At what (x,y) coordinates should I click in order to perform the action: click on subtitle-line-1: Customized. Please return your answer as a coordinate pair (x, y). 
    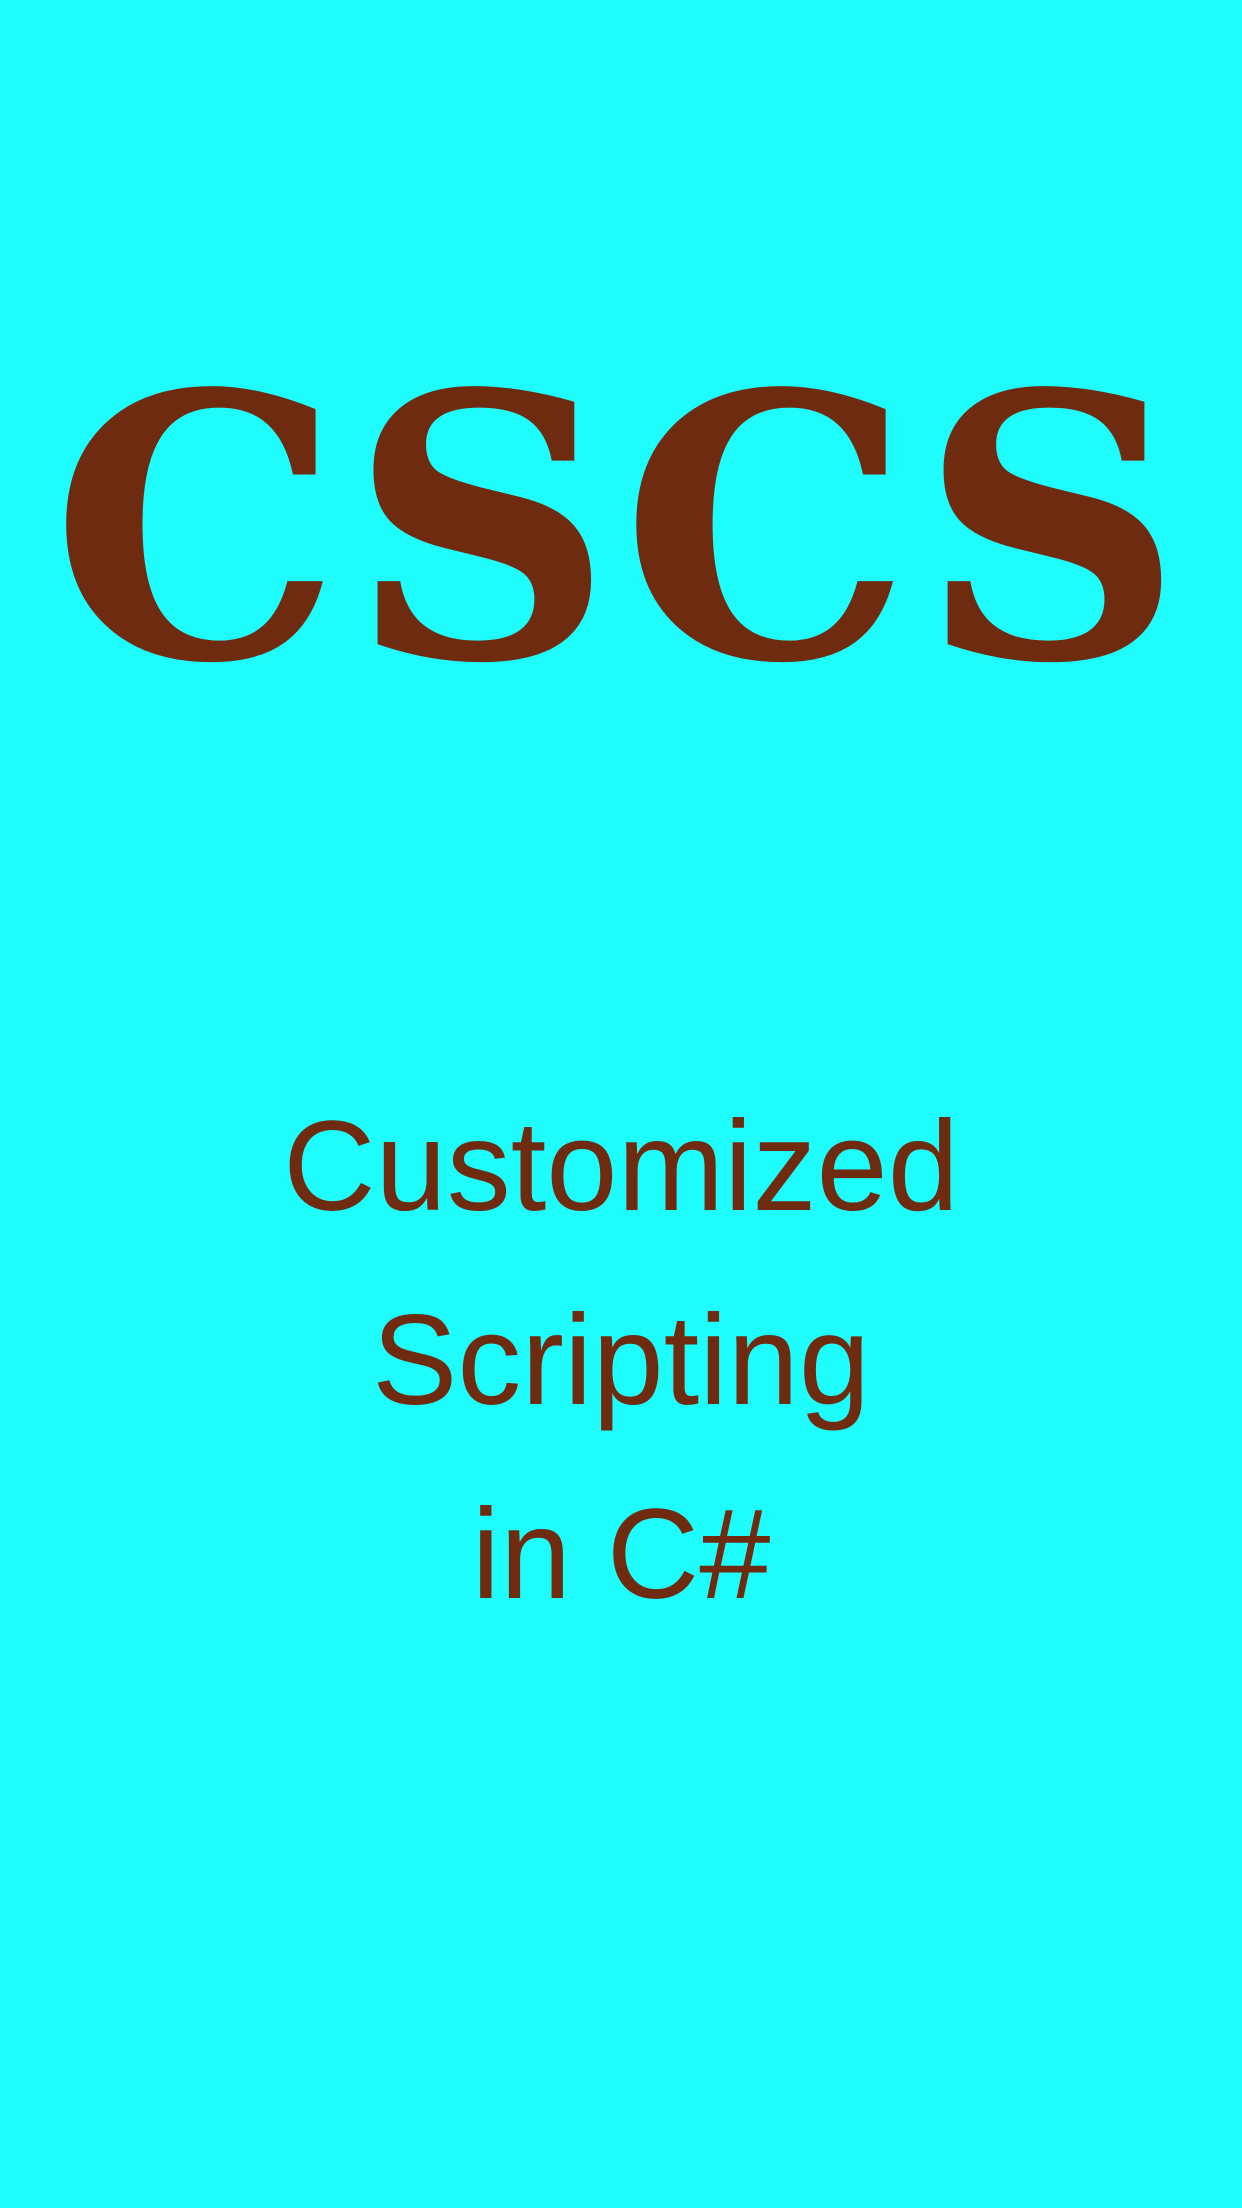
    Looking at the image, I should click on (621, 1166).